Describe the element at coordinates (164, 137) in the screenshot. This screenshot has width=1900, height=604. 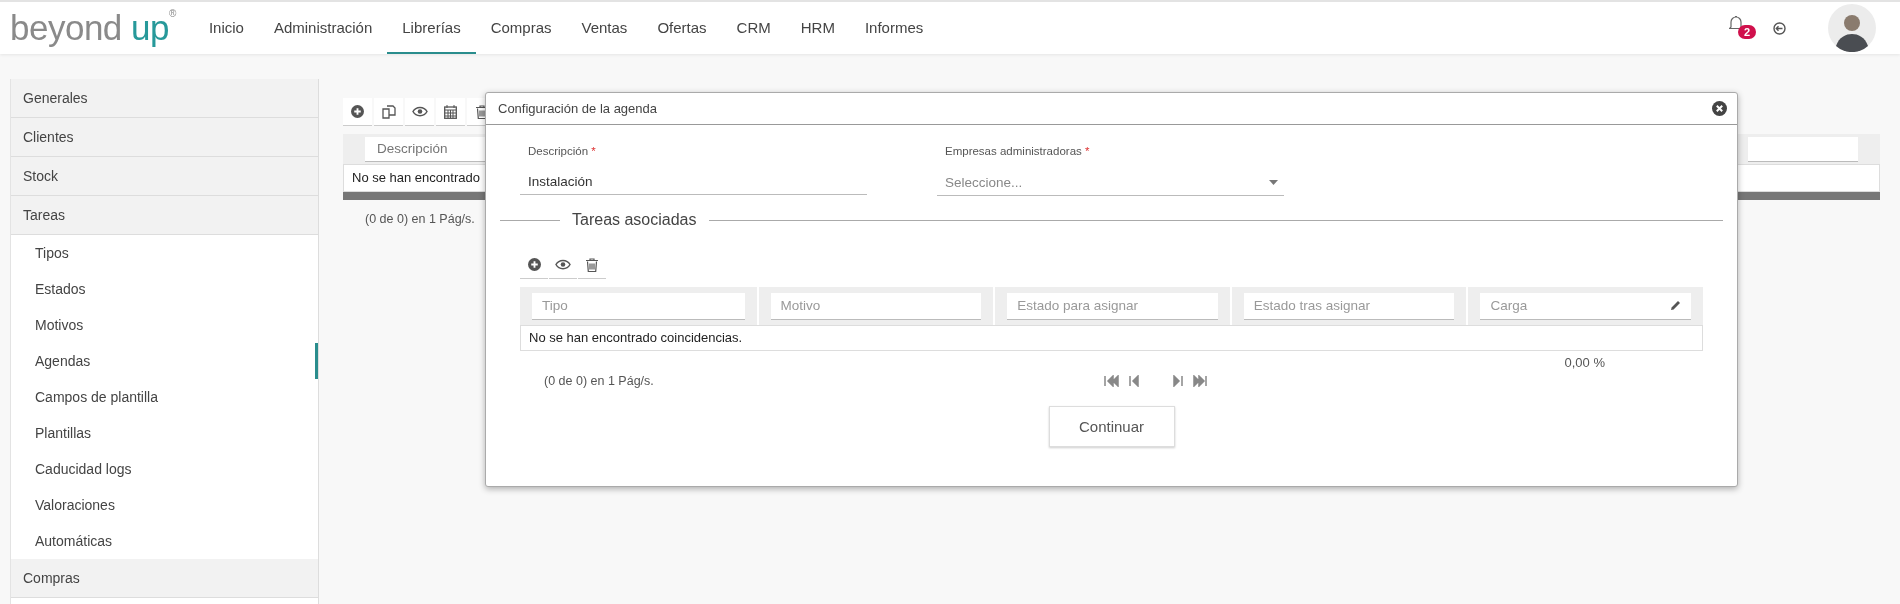
I see `sidebar-section: Clientes` at that location.